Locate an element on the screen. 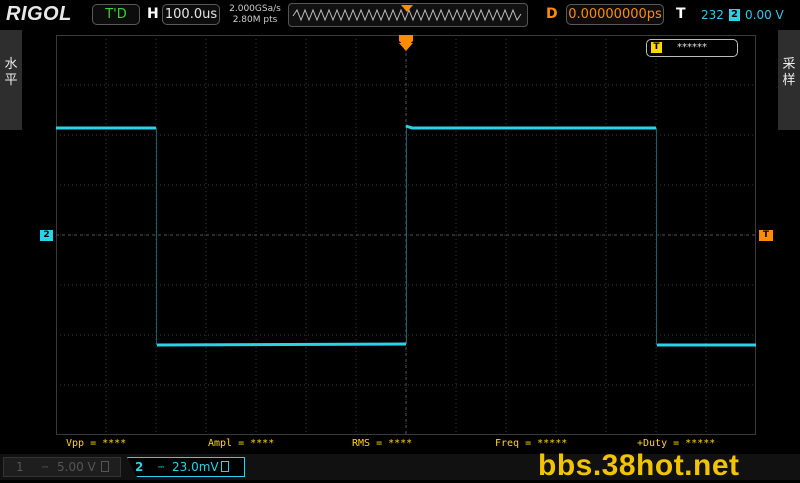 This screenshot has height=483, width=800. memory-waveform-overview is located at coordinates (408, 15).